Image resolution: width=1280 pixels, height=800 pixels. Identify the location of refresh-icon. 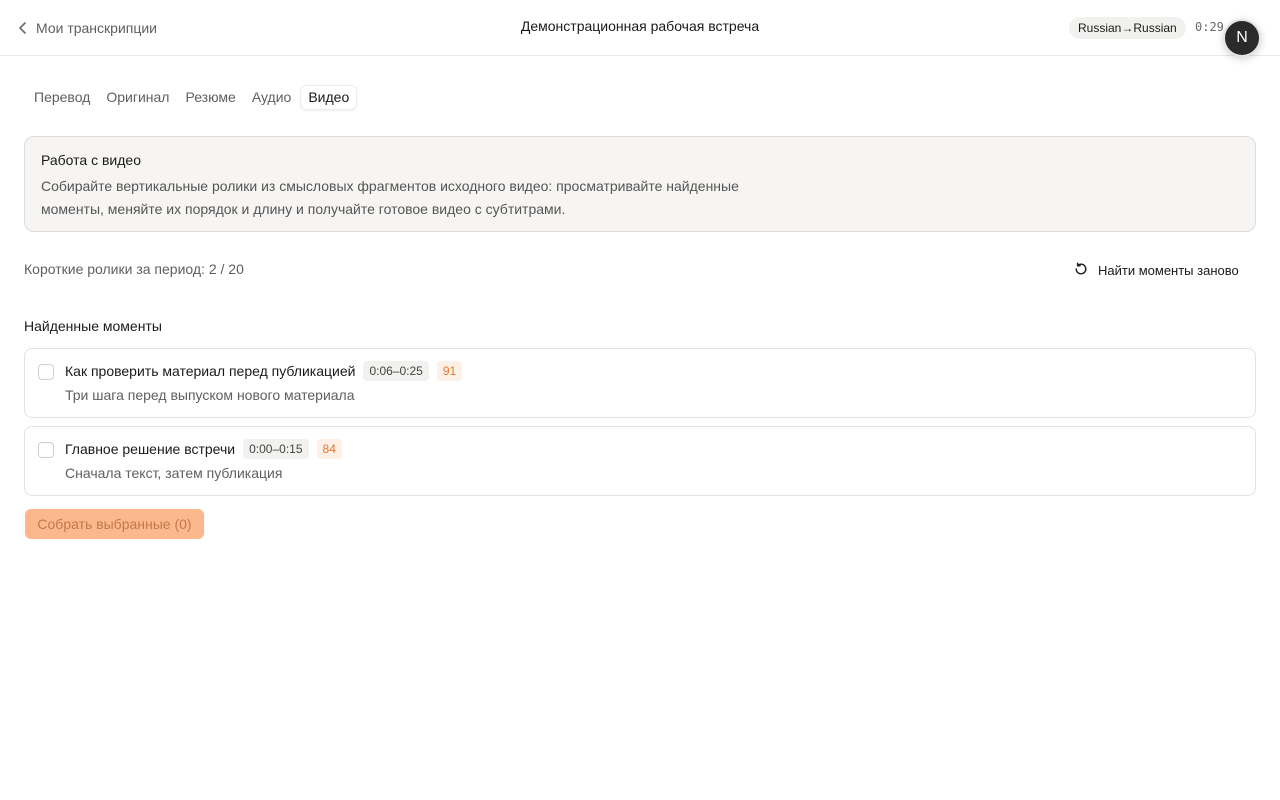
(1081, 270).